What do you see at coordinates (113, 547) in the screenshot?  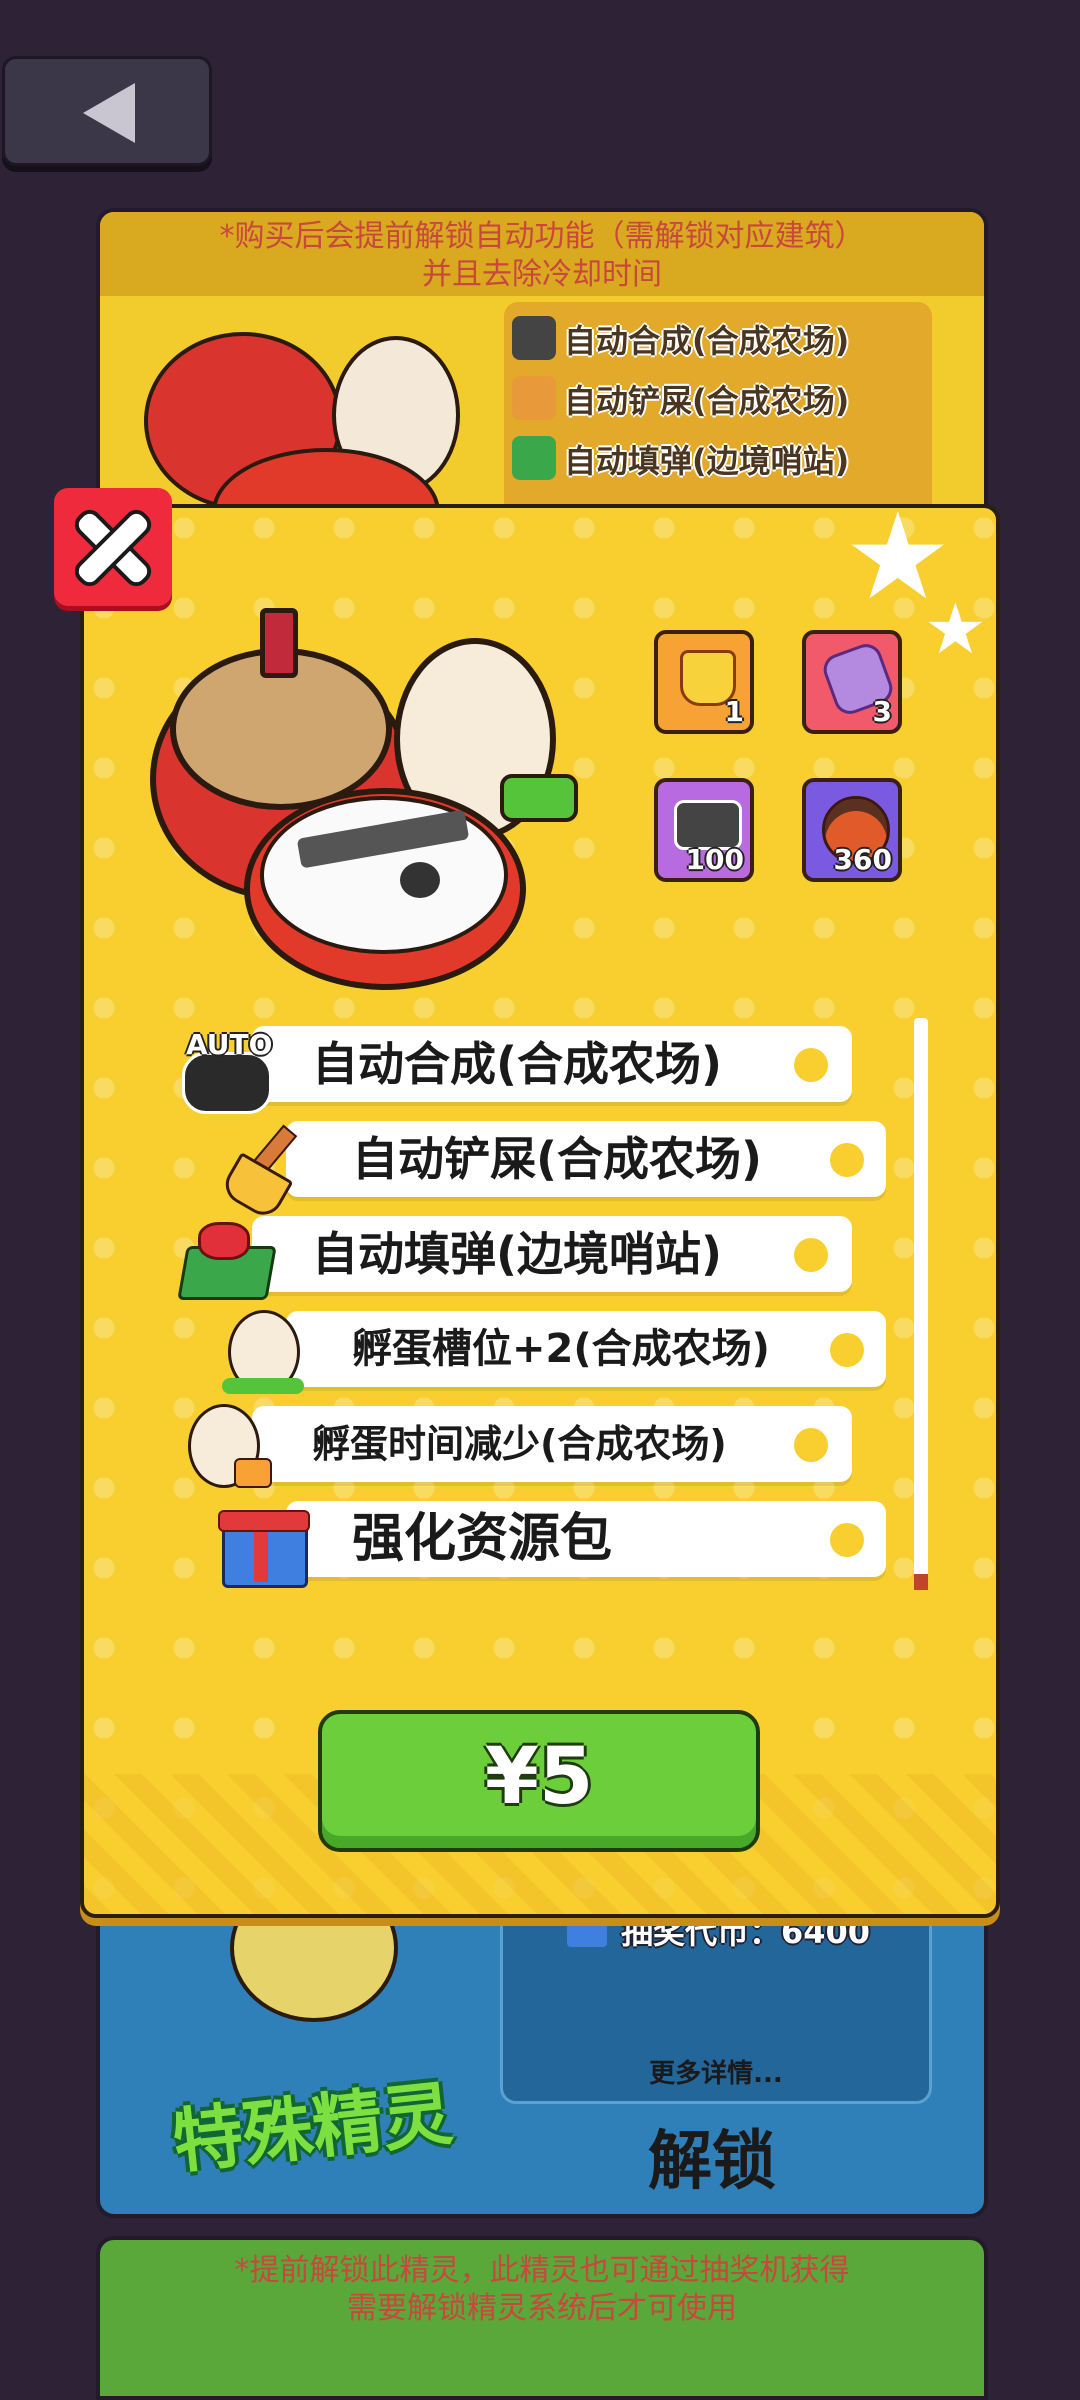 I see `close-button` at bounding box center [113, 547].